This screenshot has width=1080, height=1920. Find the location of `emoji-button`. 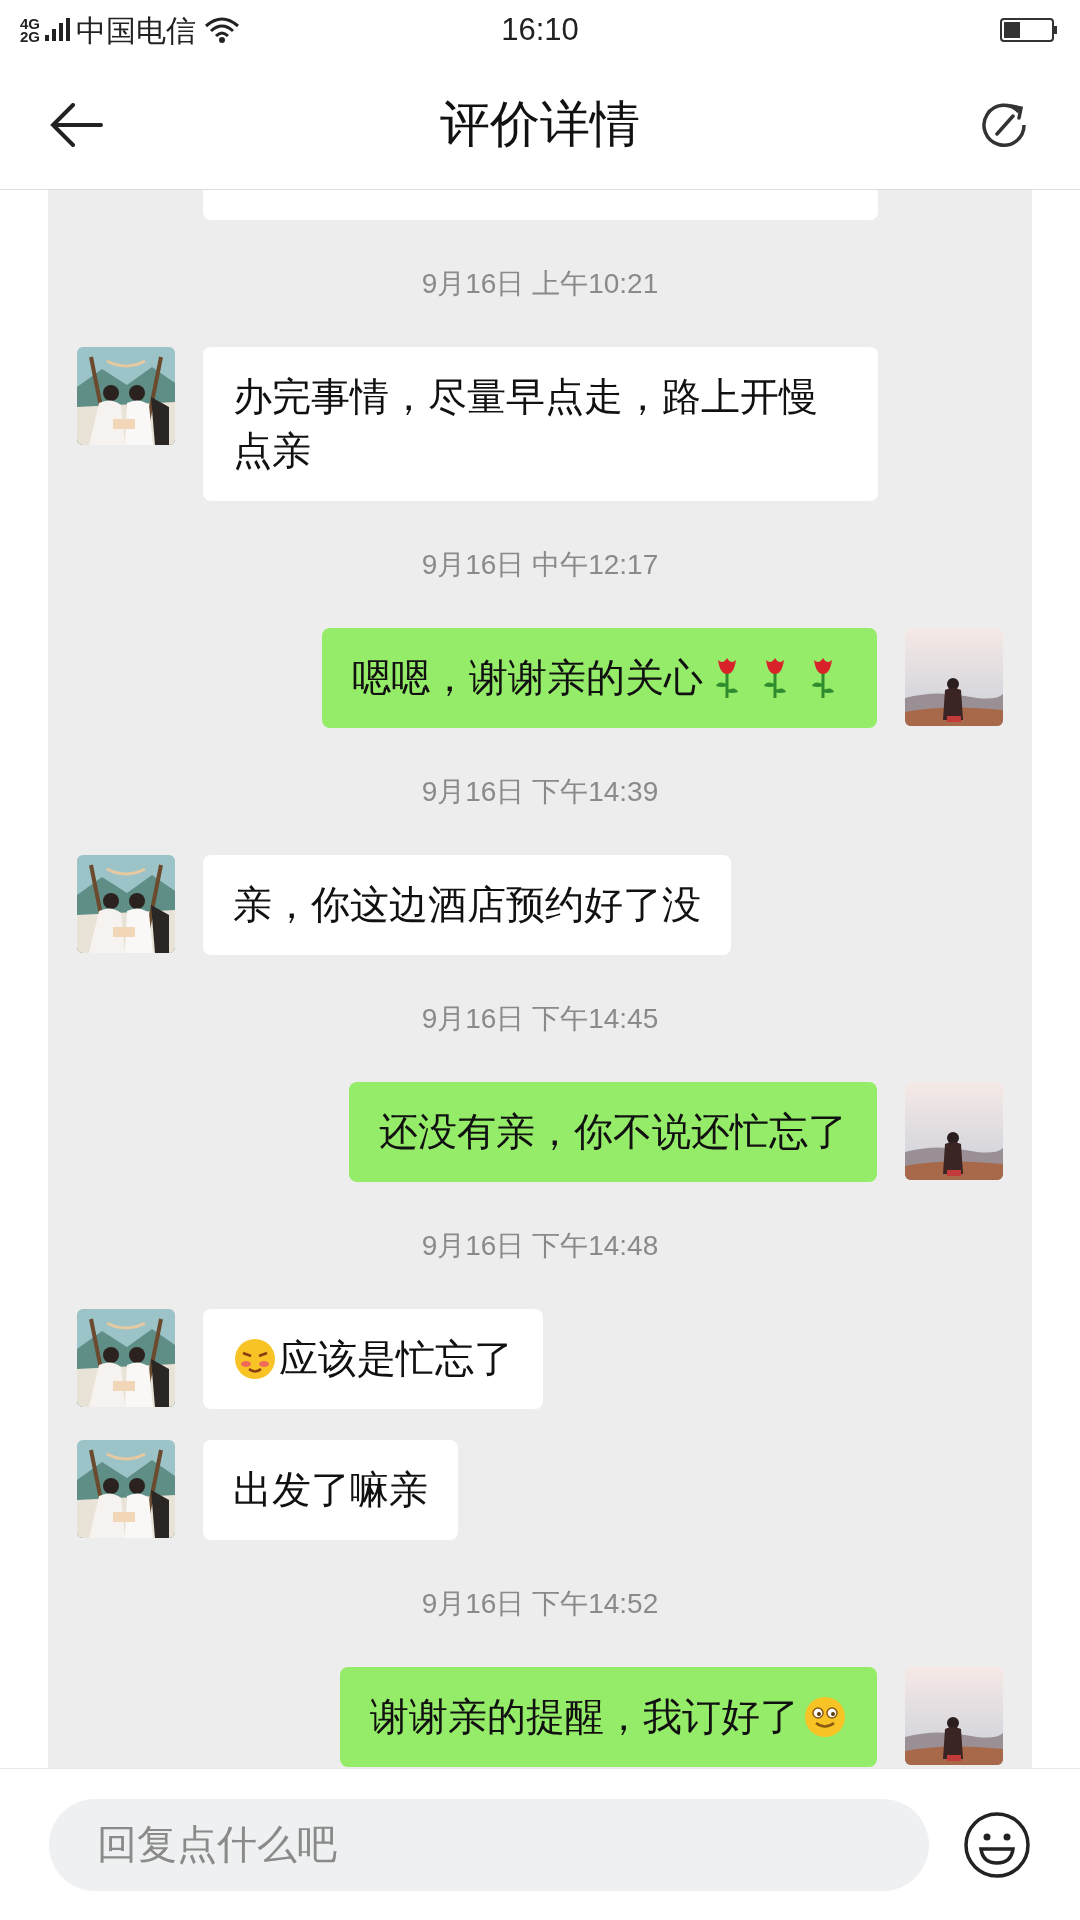

emoji-button is located at coordinates (997, 1844).